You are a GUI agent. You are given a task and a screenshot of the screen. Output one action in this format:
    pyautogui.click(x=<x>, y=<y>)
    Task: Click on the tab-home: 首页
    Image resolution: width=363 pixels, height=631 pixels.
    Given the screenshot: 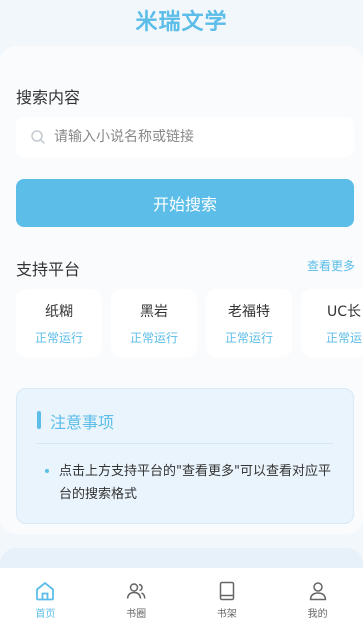 What is the action you would take?
    pyautogui.click(x=45, y=599)
    